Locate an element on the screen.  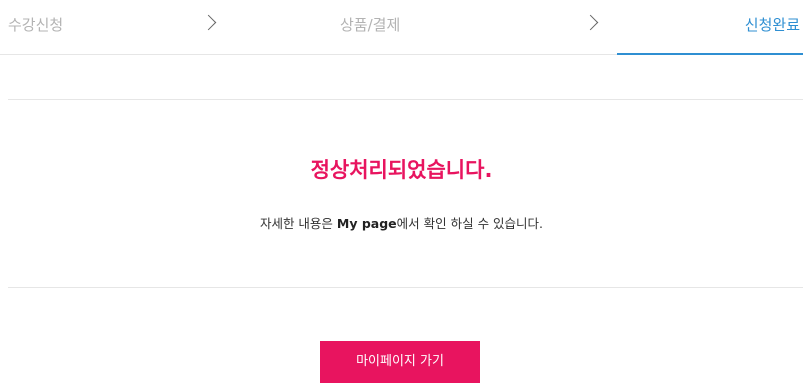
step-progress-bar: 수강신청 상품/결제 신청완료 is located at coordinates (401, 27).